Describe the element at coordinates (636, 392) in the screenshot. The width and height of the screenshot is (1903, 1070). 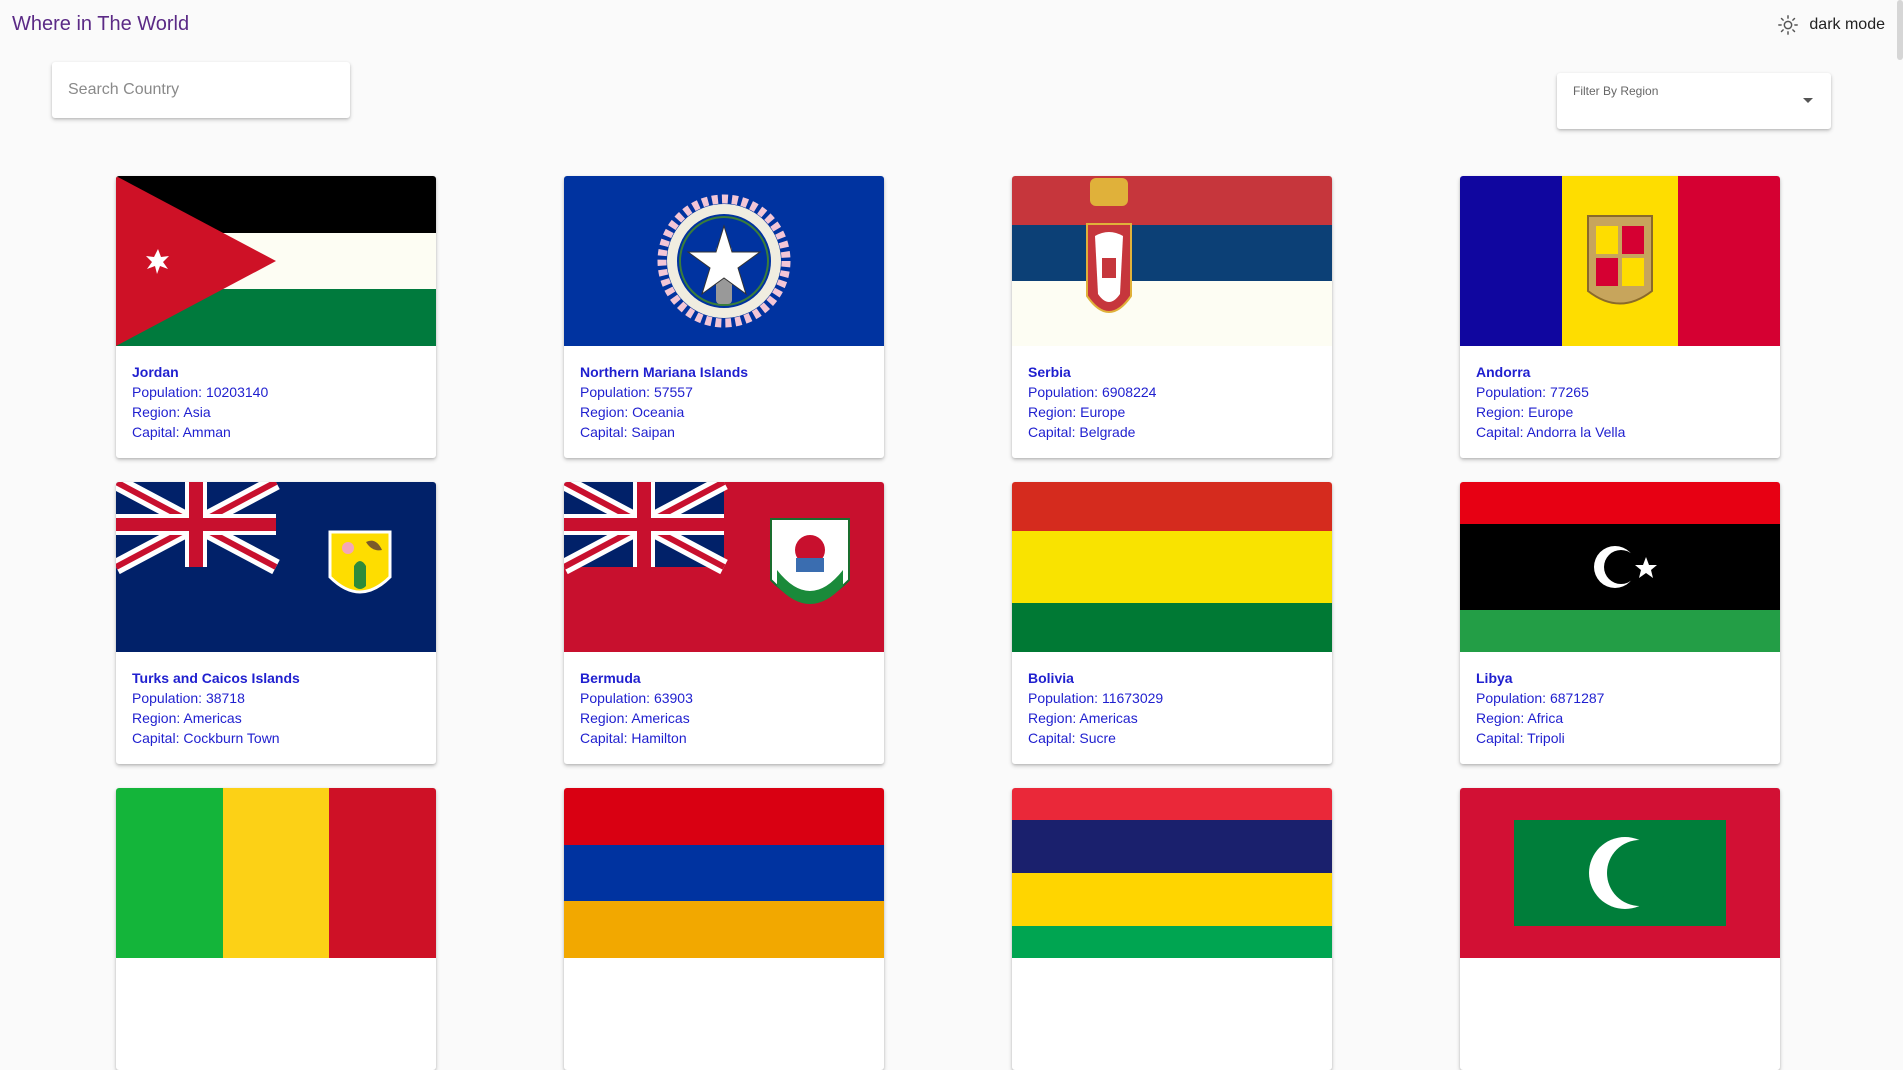
I see `country-population: Population: 57557` at that location.